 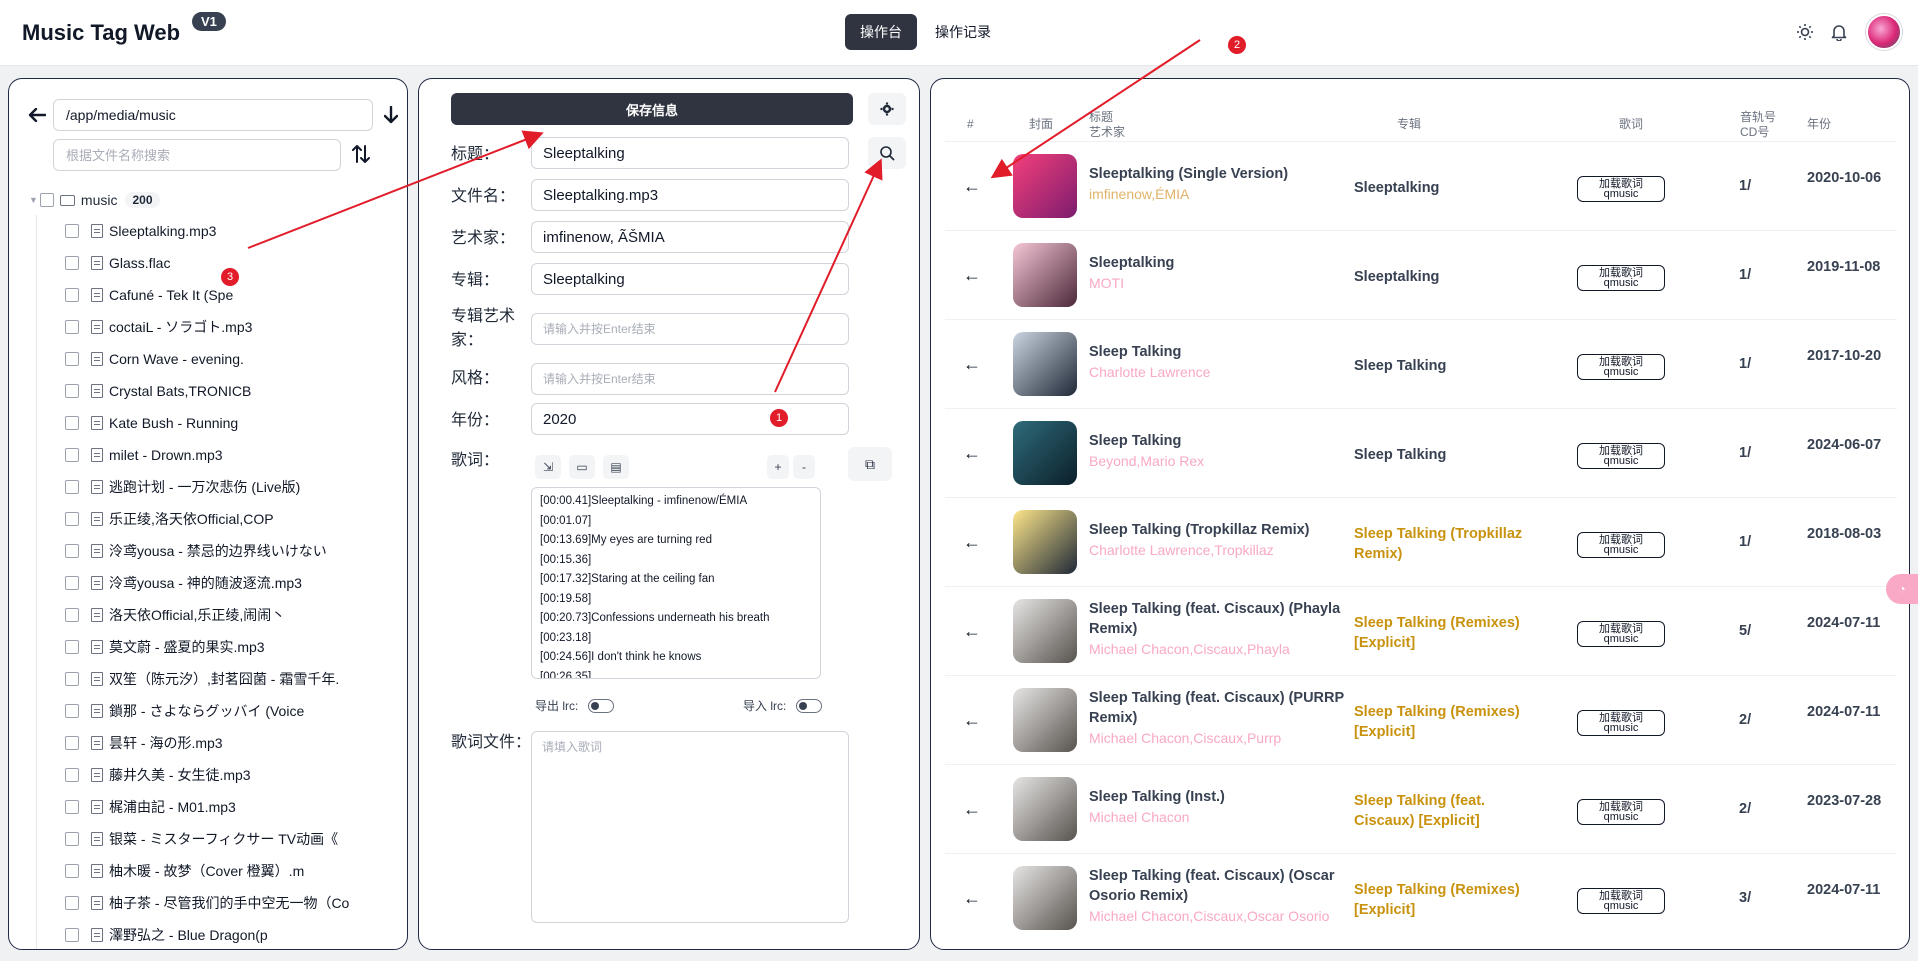 I want to click on file-tree-item: Corn Wave - evening., so click(x=208, y=359).